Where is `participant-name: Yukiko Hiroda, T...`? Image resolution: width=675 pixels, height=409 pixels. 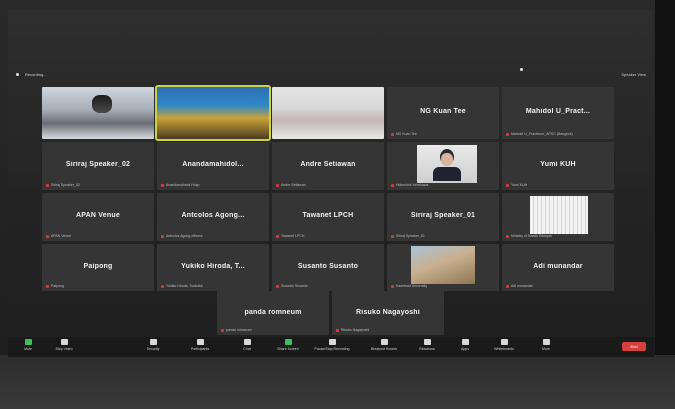
participant-name: Yukiko Hiroda, T... is located at coordinates (213, 266).